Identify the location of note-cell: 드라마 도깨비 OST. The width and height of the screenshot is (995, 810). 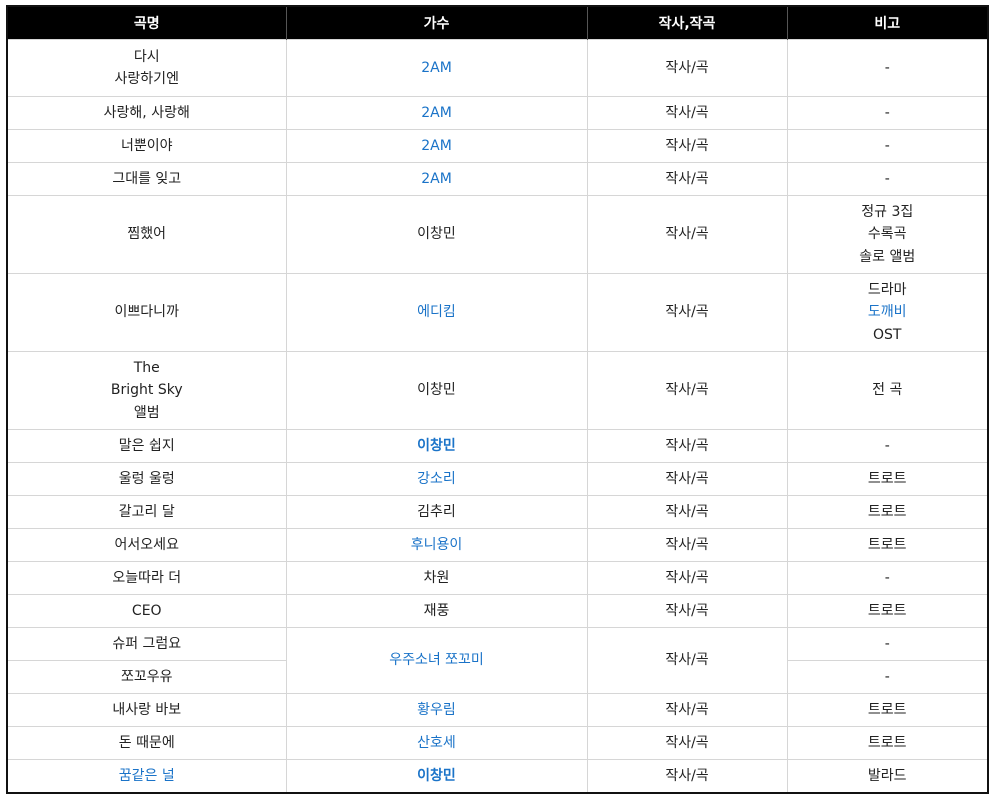
(887, 312).